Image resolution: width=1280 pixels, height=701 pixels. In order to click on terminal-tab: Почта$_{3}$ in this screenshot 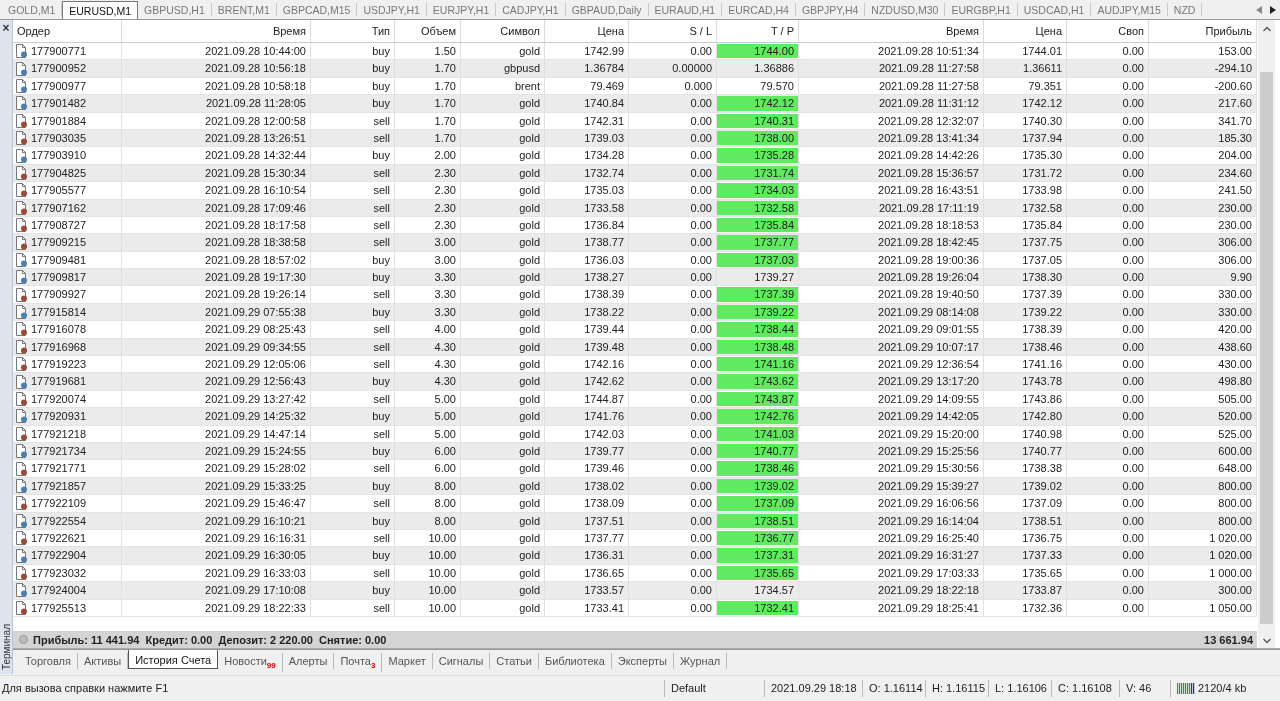, I will do `click(358, 663)`.